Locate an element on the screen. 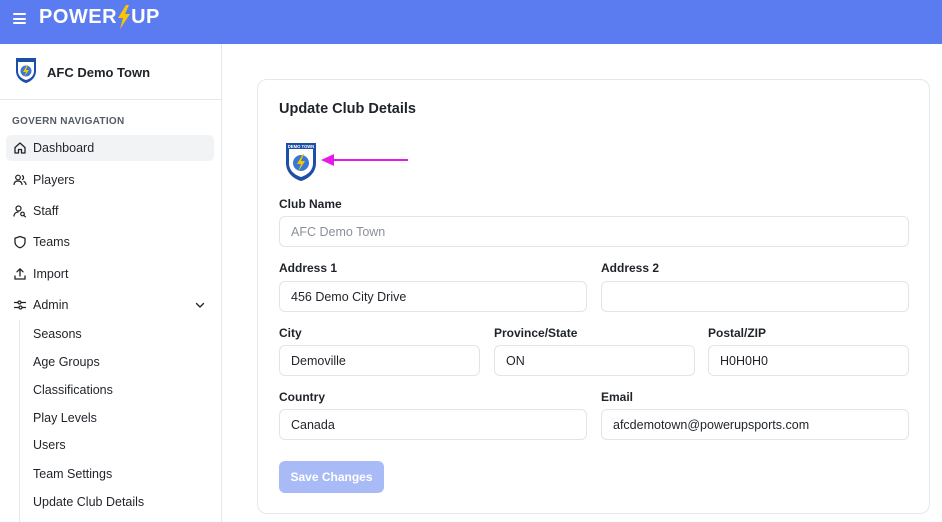  sidebar-subitem-users: Users is located at coordinates (49, 445).